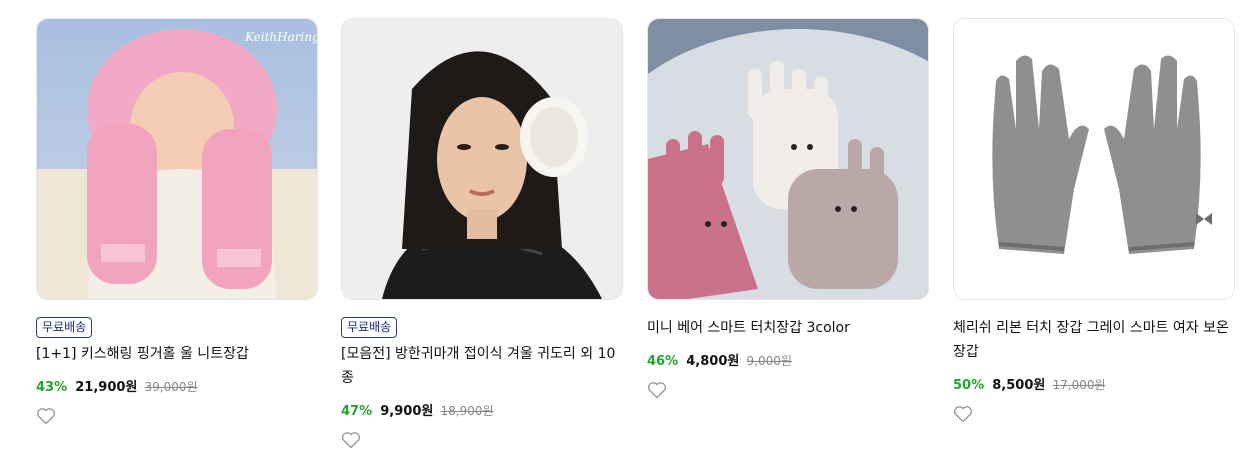 This screenshot has width=1246, height=458. I want to click on product-image-earmuffs, so click(482, 159).